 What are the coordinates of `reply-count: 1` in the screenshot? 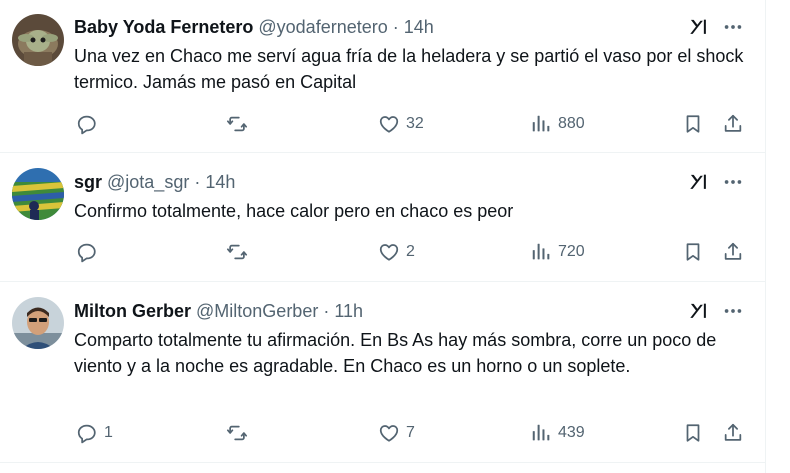 It's located at (108, 432).